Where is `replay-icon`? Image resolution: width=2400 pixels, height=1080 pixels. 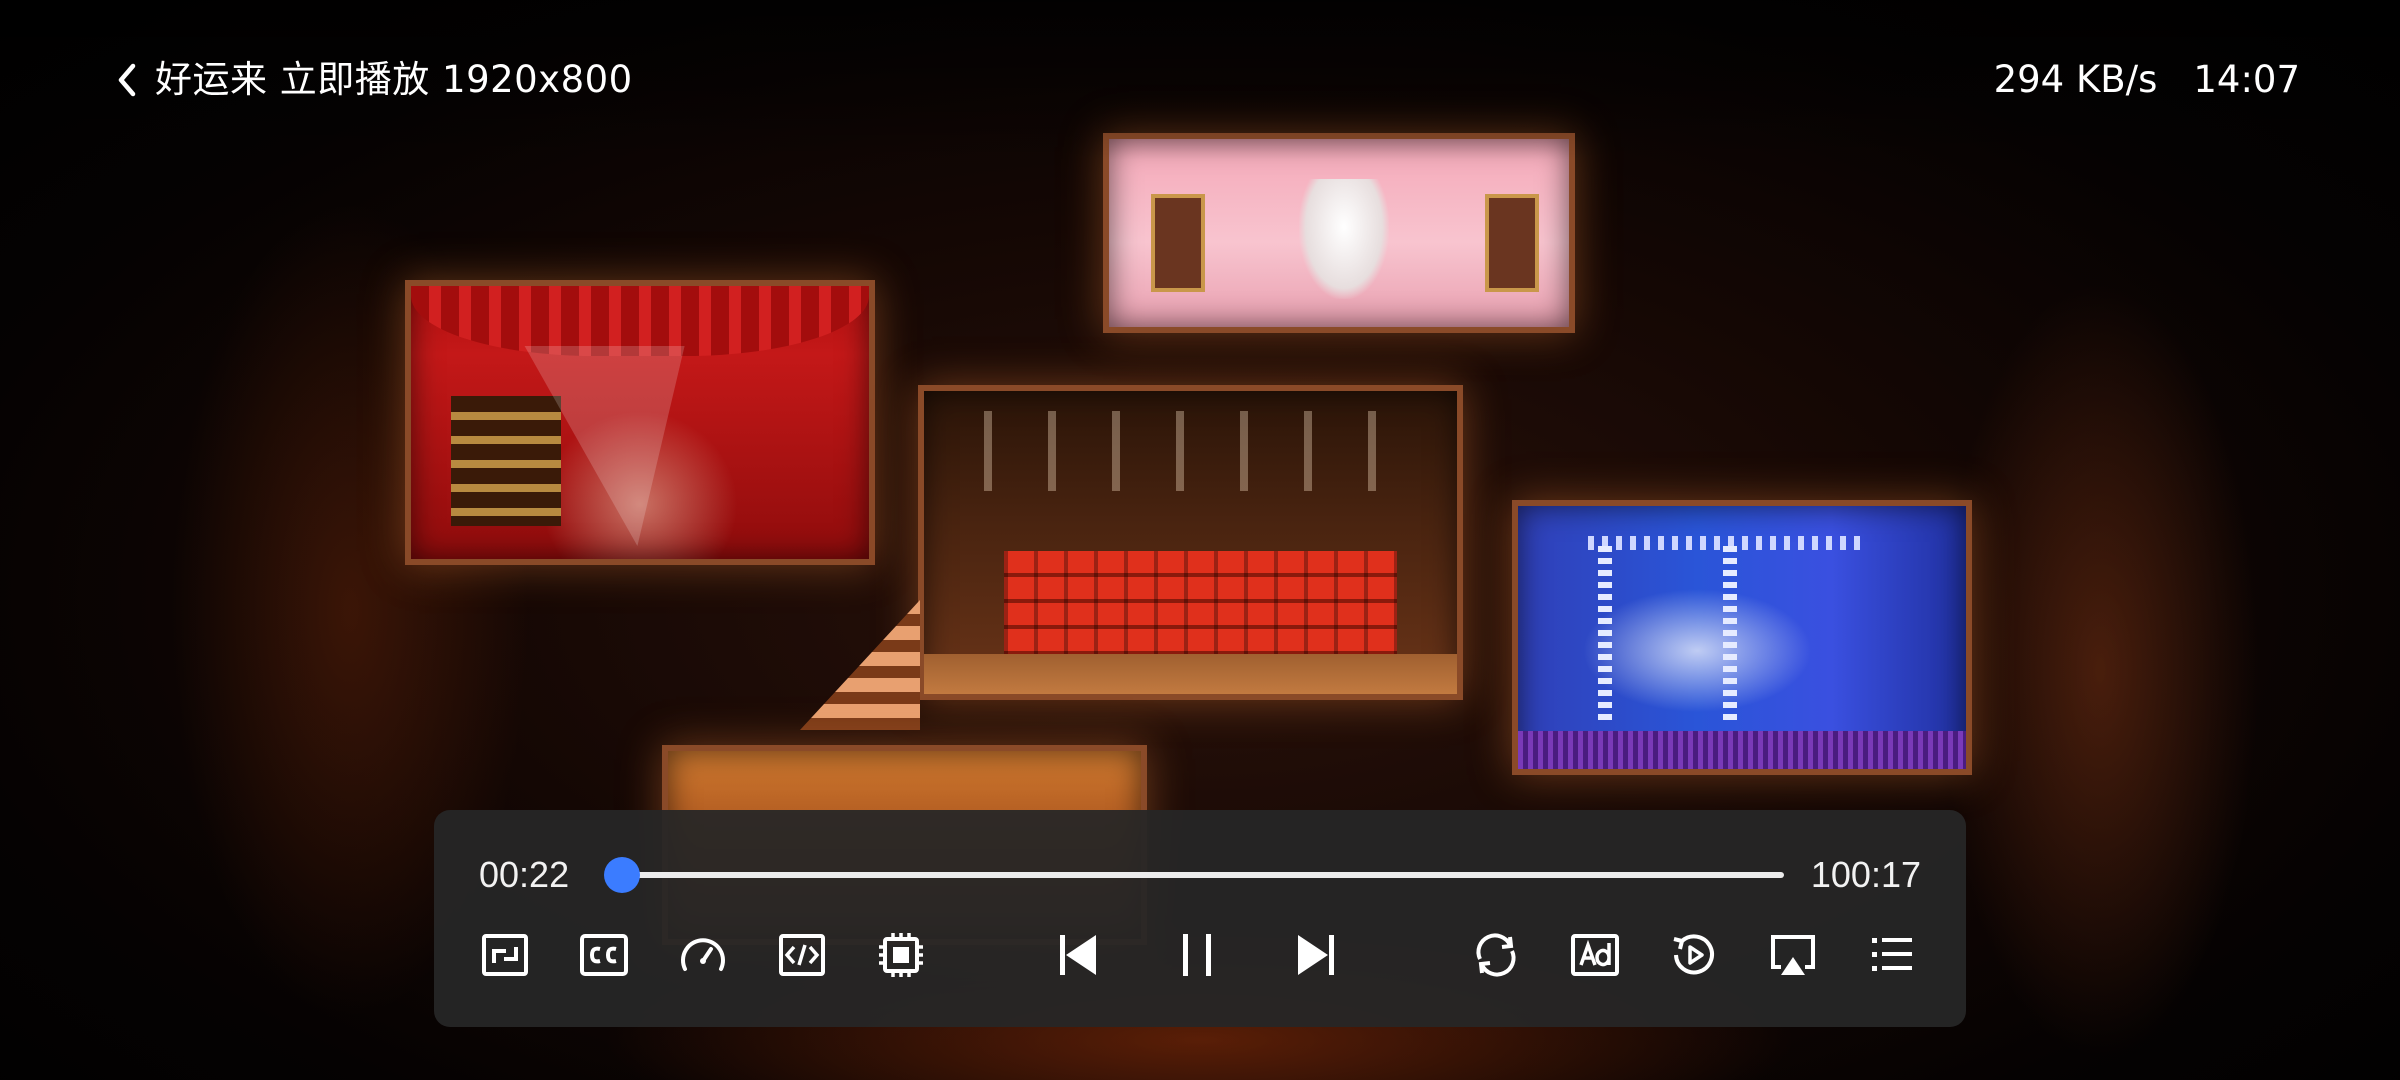 replay-icon is located at coordinates (1693, 954).